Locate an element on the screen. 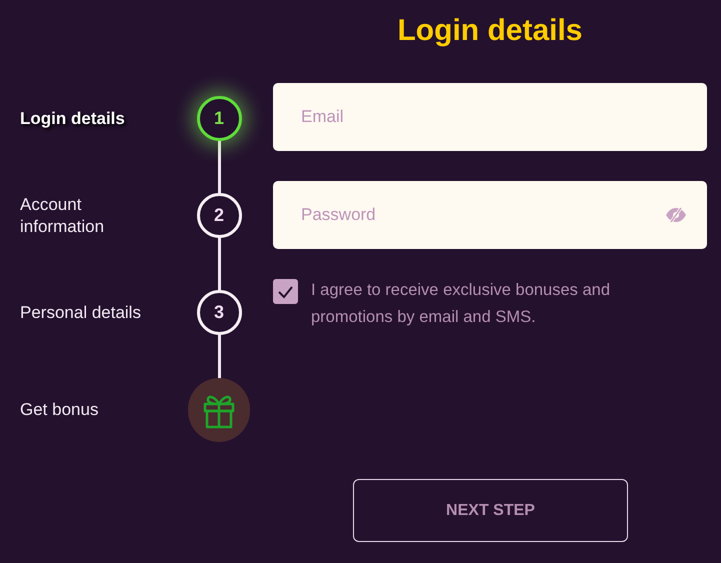 The width and height of the screenshot is (721, 563). email-field: Email is located at coordinates (490, 117).